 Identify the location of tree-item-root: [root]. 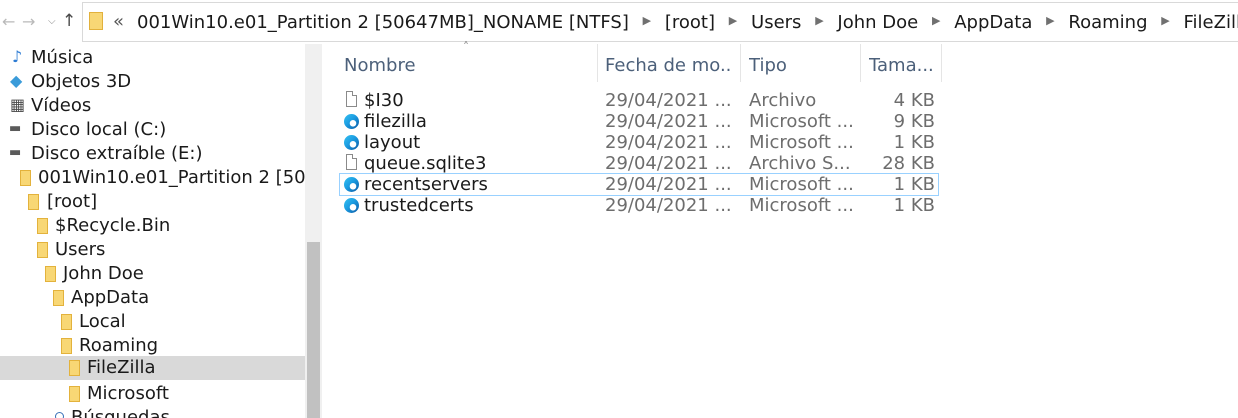
(152, 202).